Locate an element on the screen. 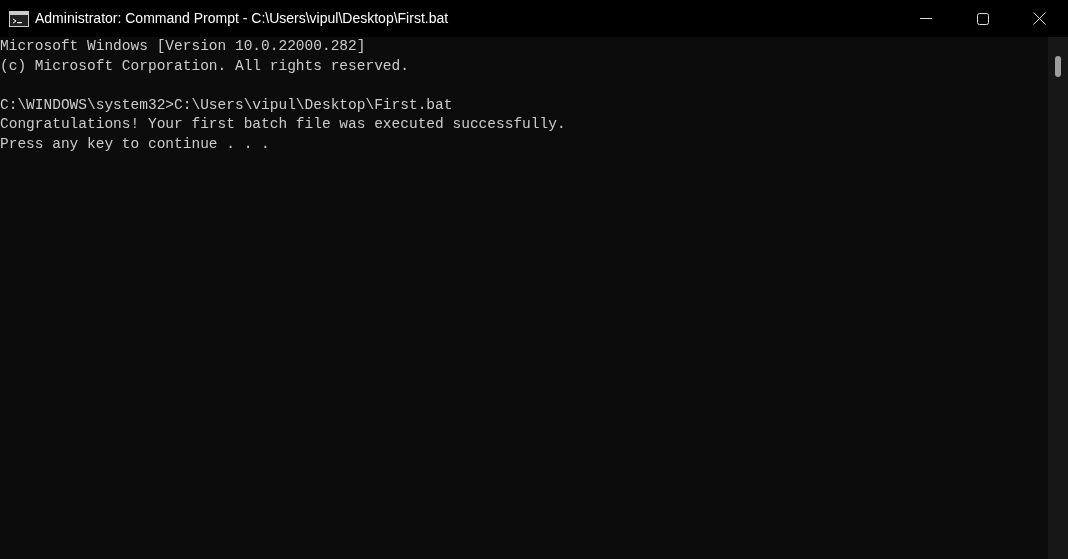  console-line: Congratulations! Your first batch file was executed successfully. is located at coordinates (283, 124).